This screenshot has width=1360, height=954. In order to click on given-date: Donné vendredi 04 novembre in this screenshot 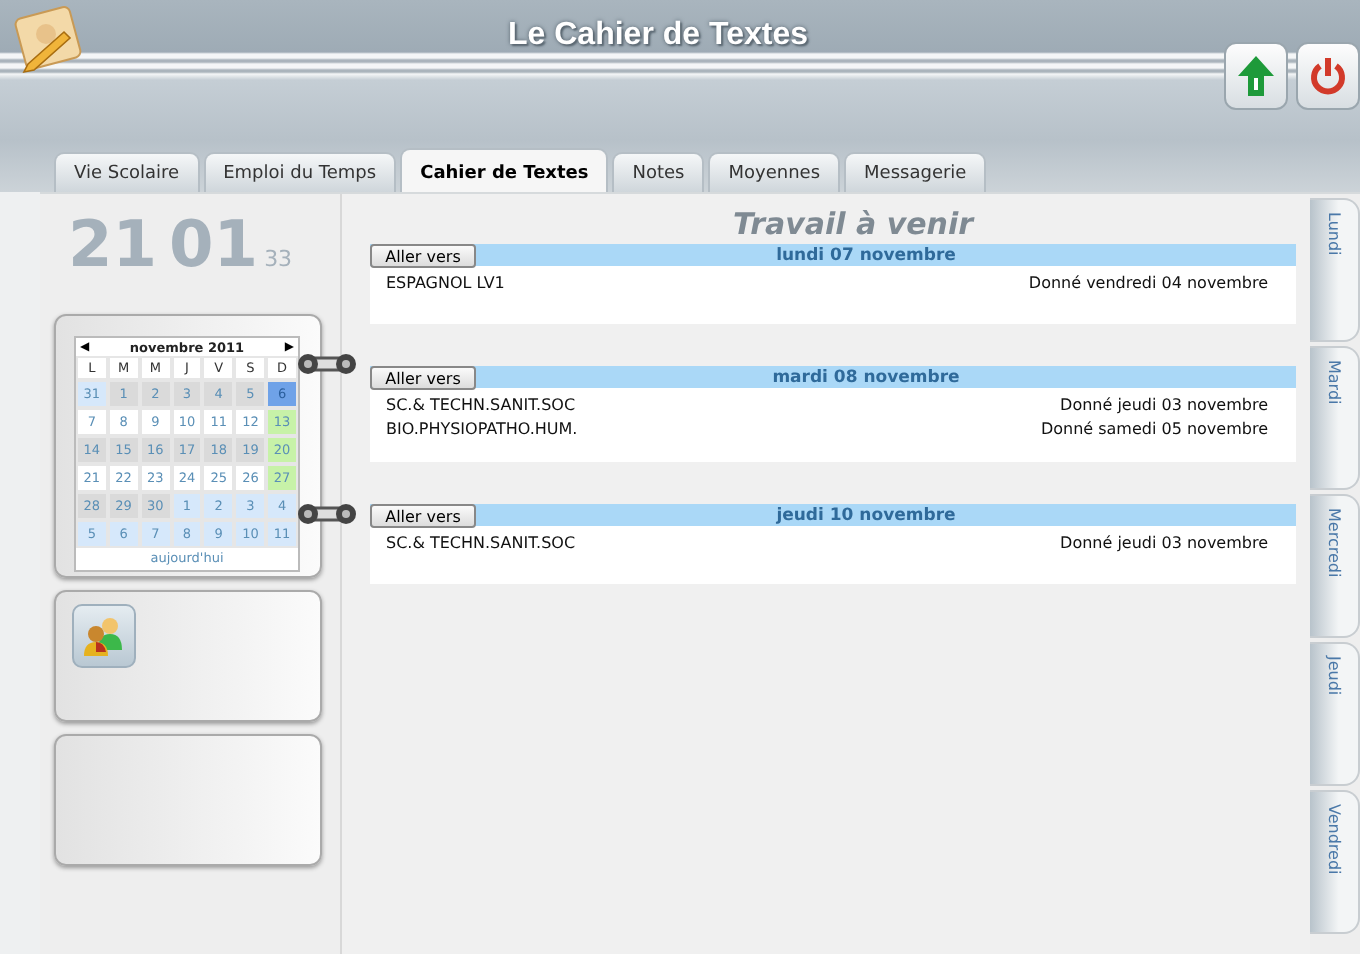, I will do `click(1148, 284)`.